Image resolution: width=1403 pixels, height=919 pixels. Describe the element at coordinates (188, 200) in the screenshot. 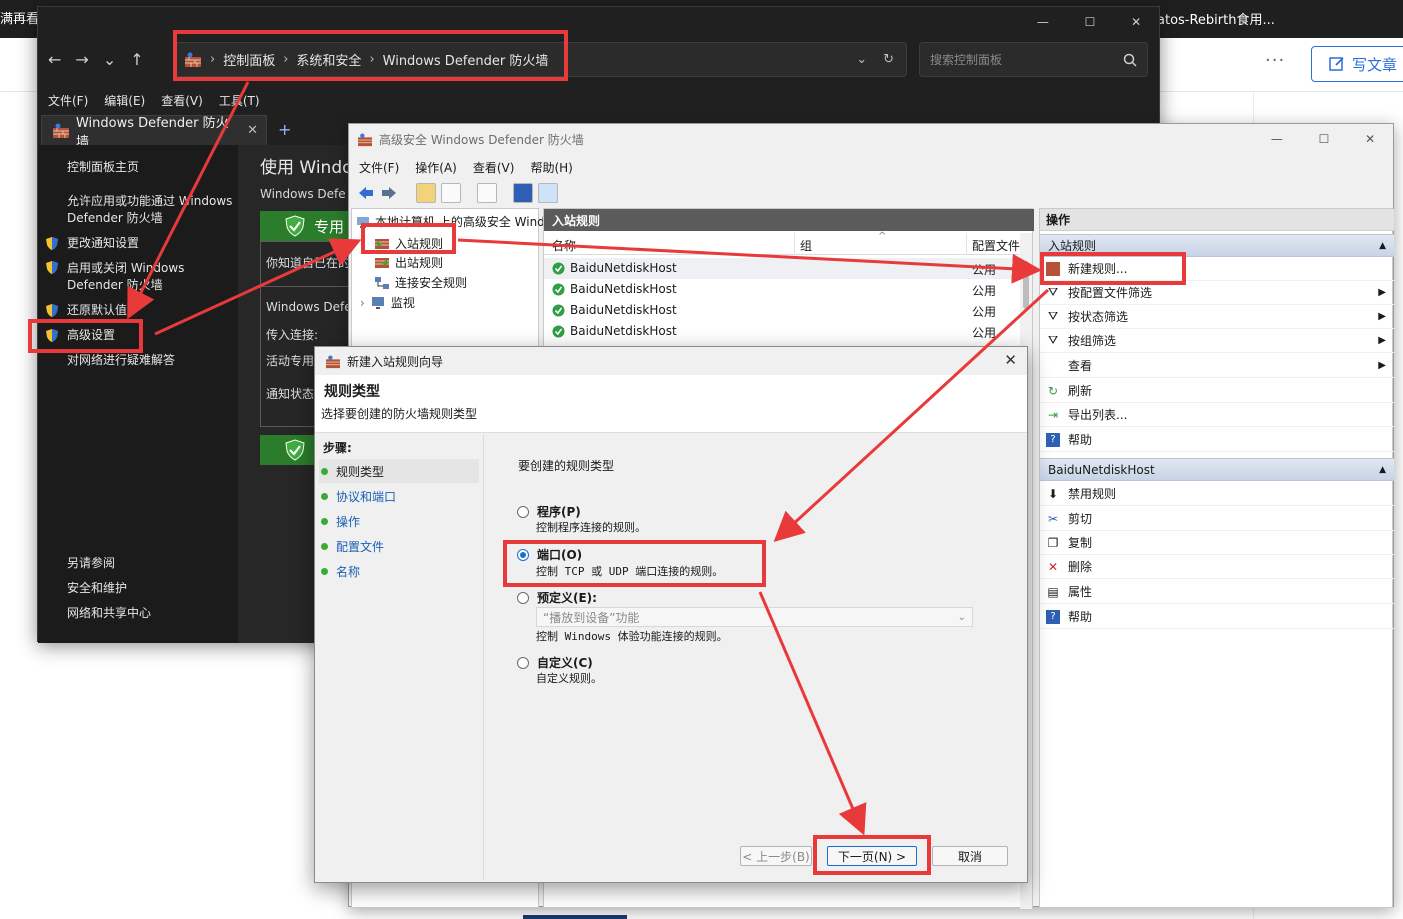

I see `arrow-breadcrumb-to-advanced` at that location.